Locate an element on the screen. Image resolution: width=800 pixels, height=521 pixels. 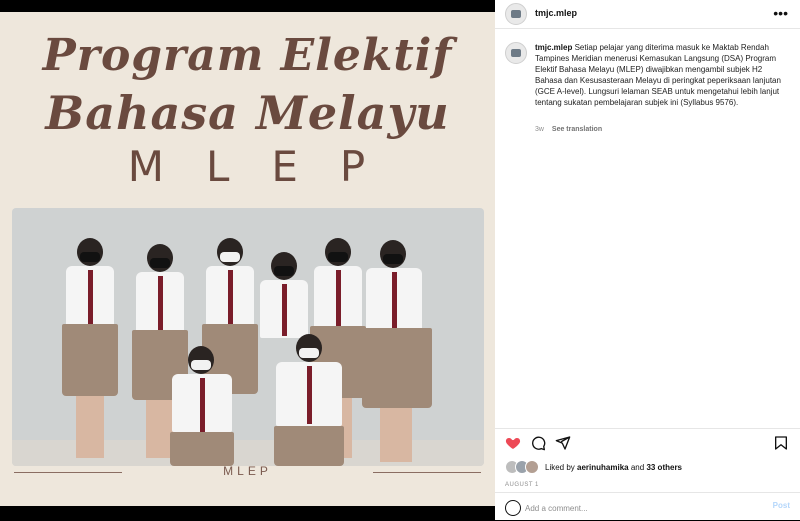
poster-divider-right is located at coordinates (427, 472).